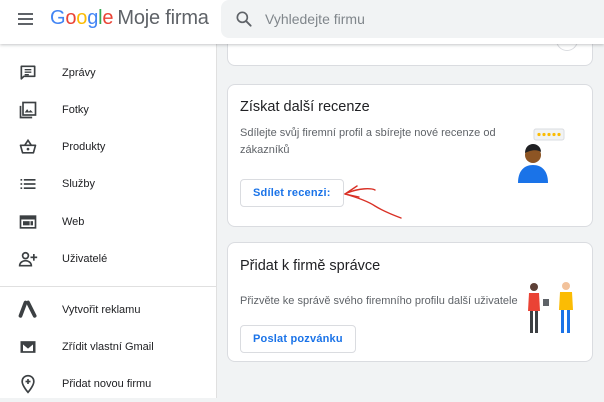  What do you see at coordinates (75, 110) in the screenshot?
I see `sidebar-item-label: Fotky` at bounding box center [75, 110].